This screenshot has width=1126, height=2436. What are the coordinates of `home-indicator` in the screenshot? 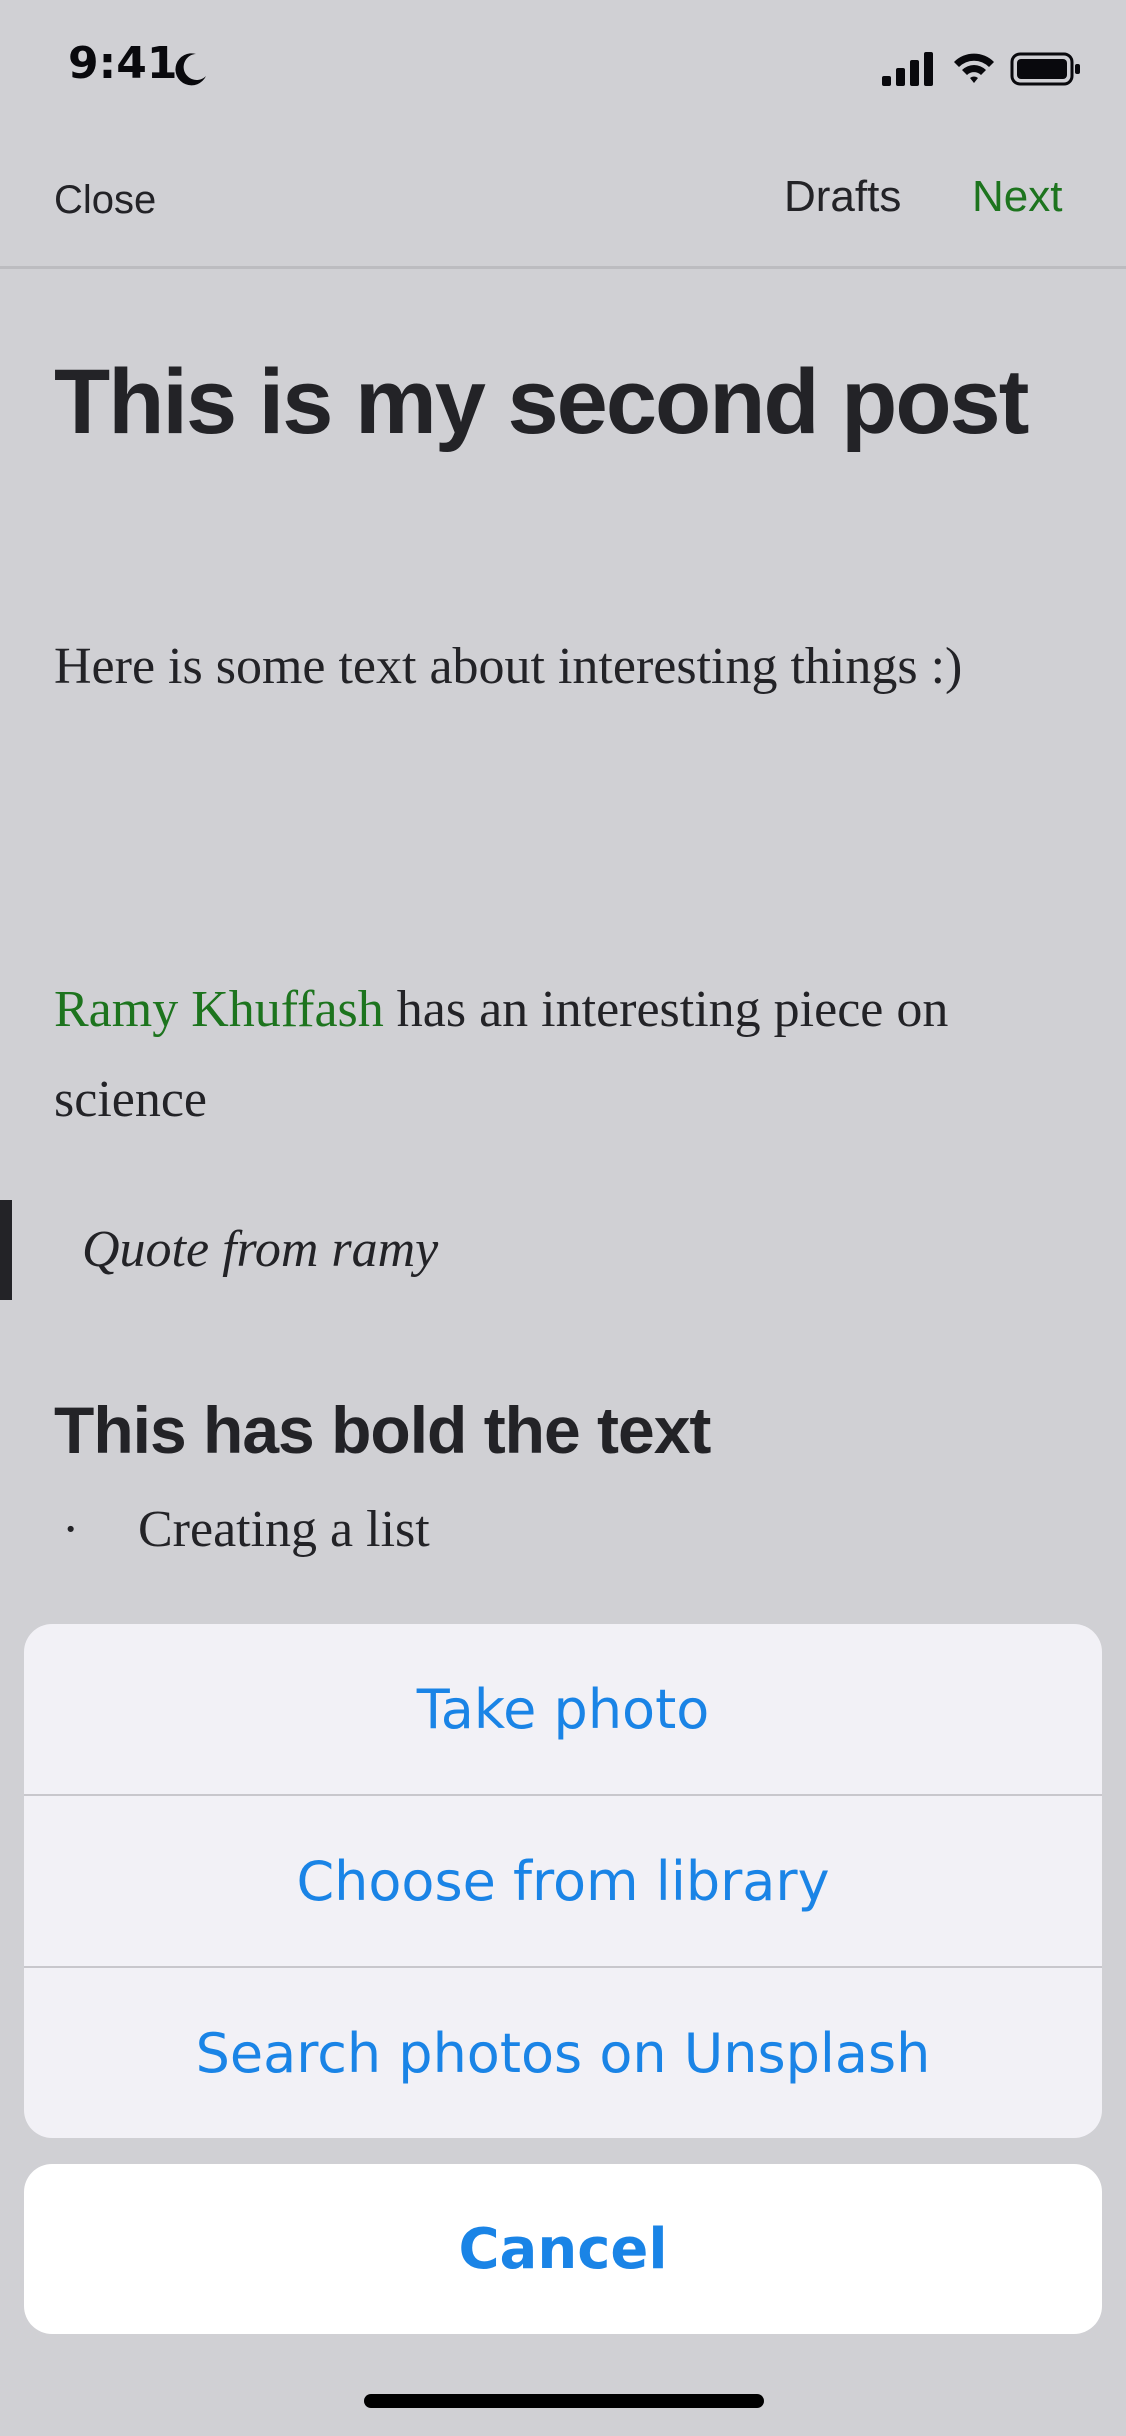 It's located at (564, 2401).